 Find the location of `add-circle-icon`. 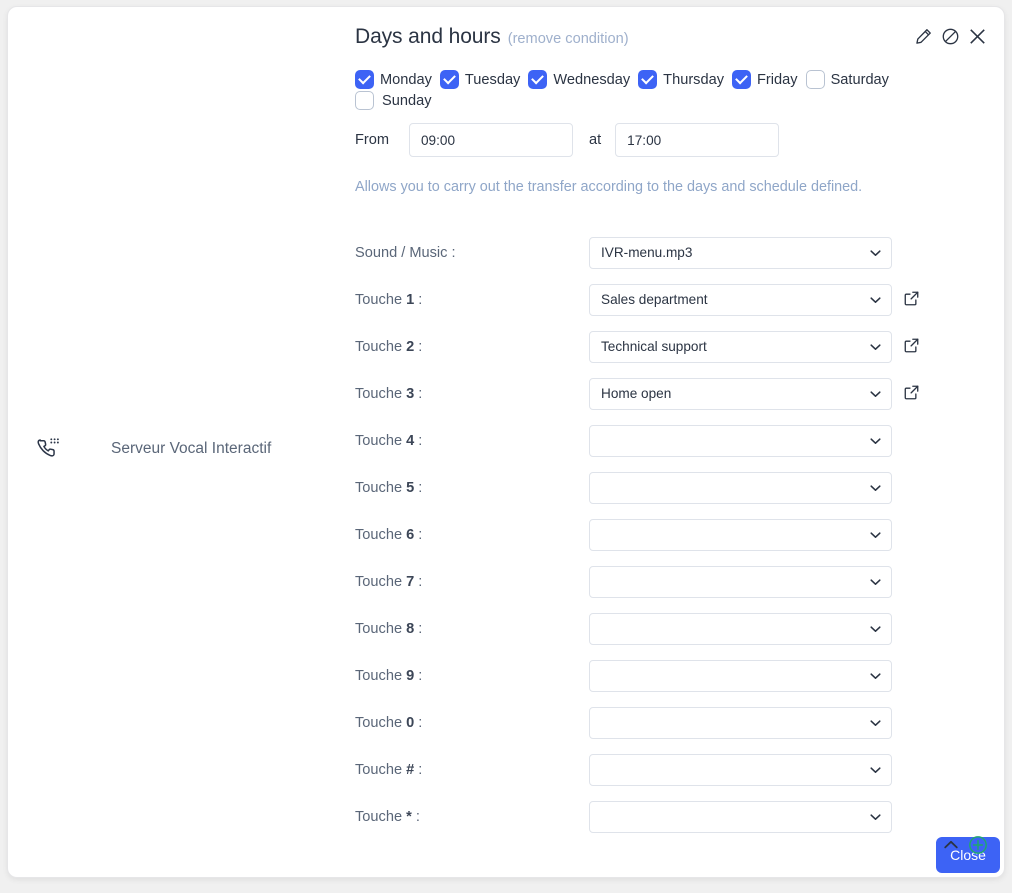

add-circle-icon is located at coordinates (978, 845).